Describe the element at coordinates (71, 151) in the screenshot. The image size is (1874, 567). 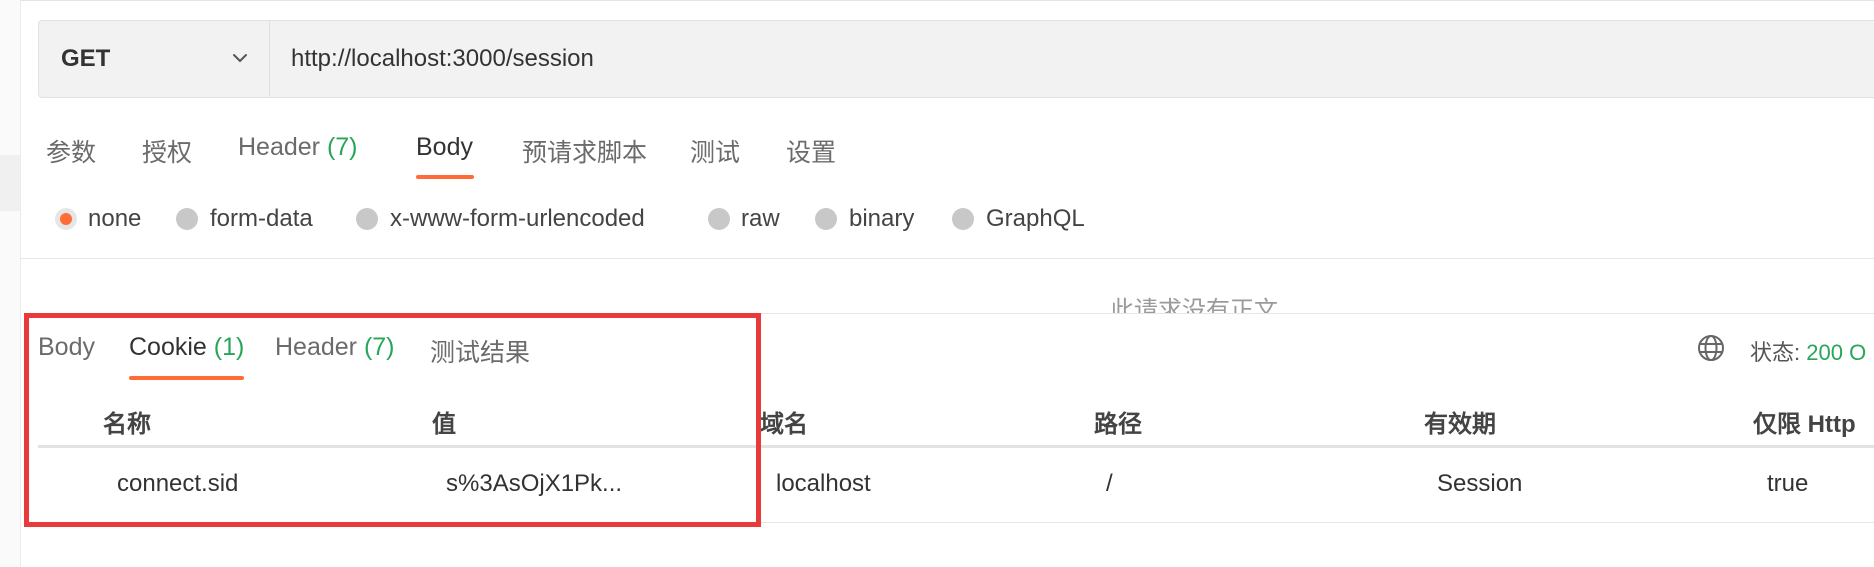
I see `tab-params: 参数` at that location.